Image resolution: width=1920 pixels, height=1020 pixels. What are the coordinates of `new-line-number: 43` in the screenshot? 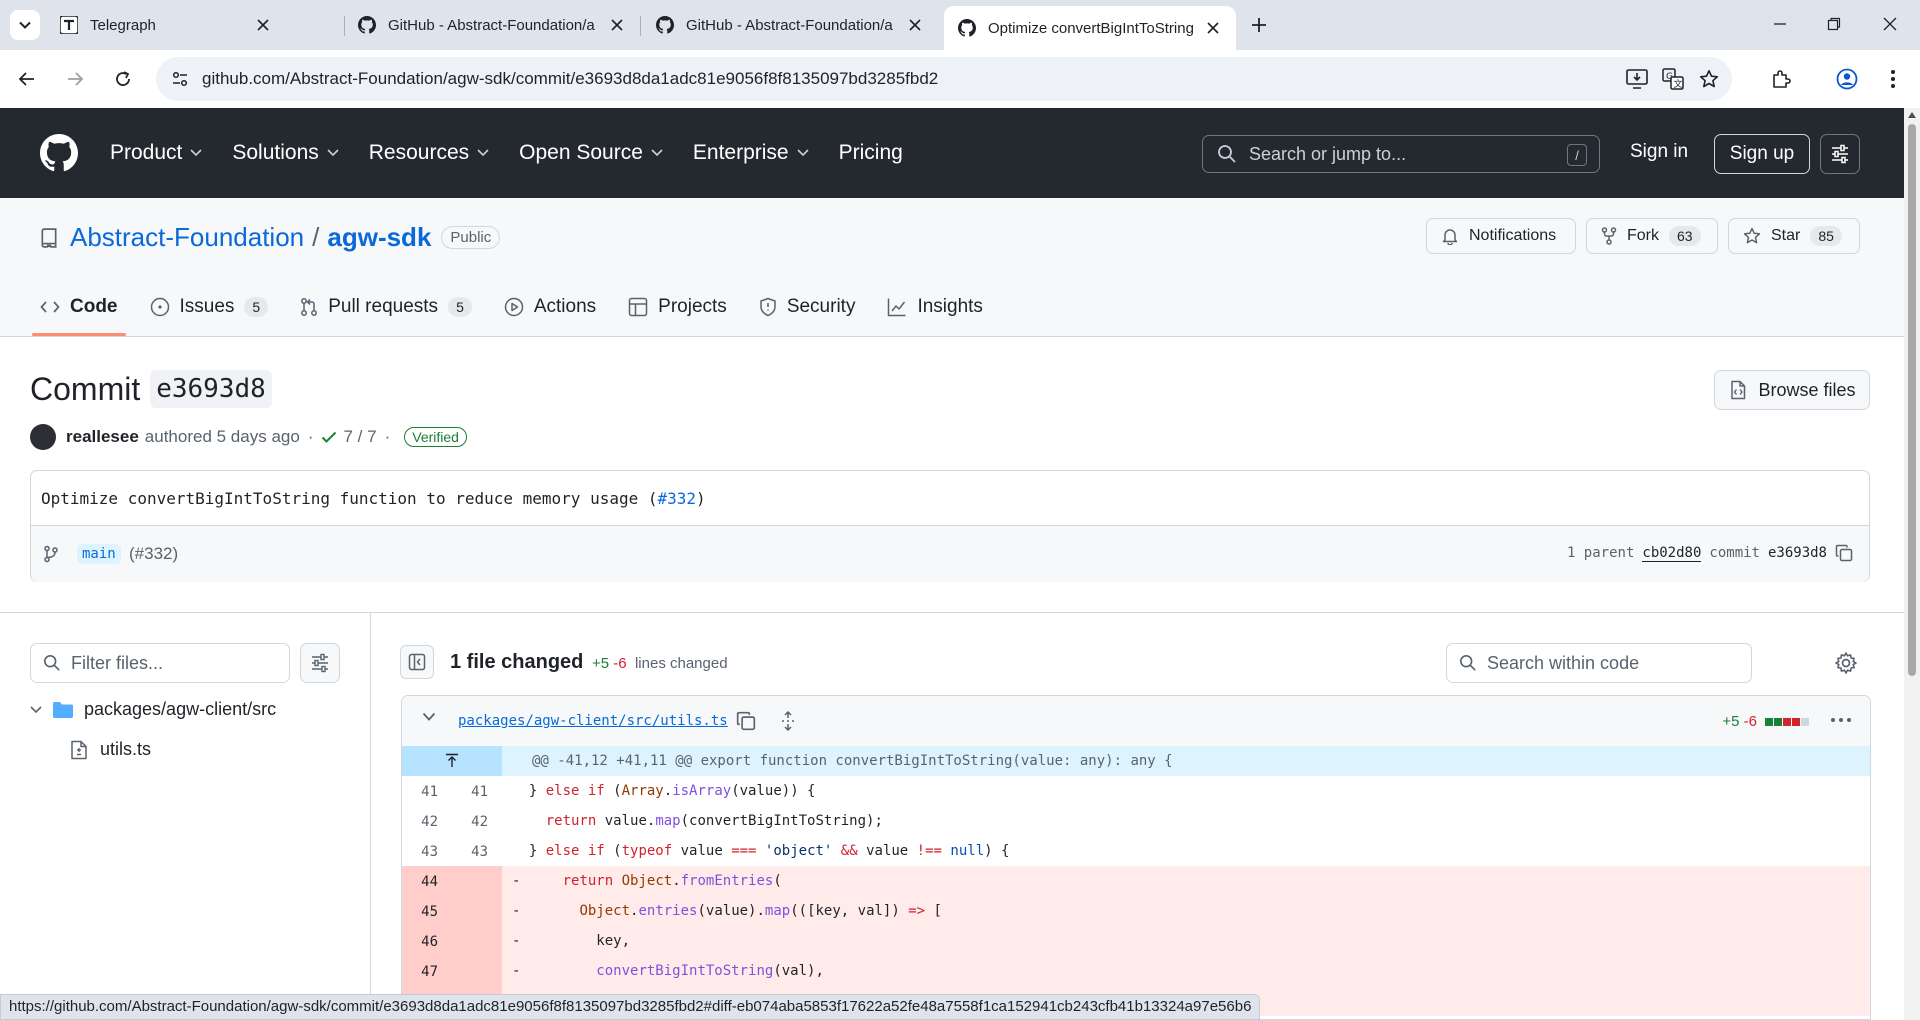 It's located at (473, 852).